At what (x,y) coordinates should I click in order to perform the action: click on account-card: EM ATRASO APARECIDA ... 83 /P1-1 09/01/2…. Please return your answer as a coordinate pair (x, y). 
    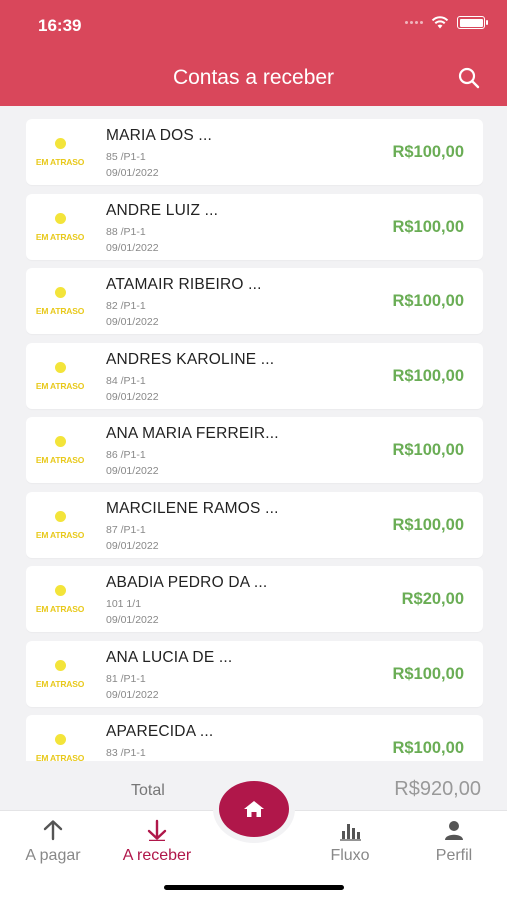
    Looking at the image, I should click on (254, 738).